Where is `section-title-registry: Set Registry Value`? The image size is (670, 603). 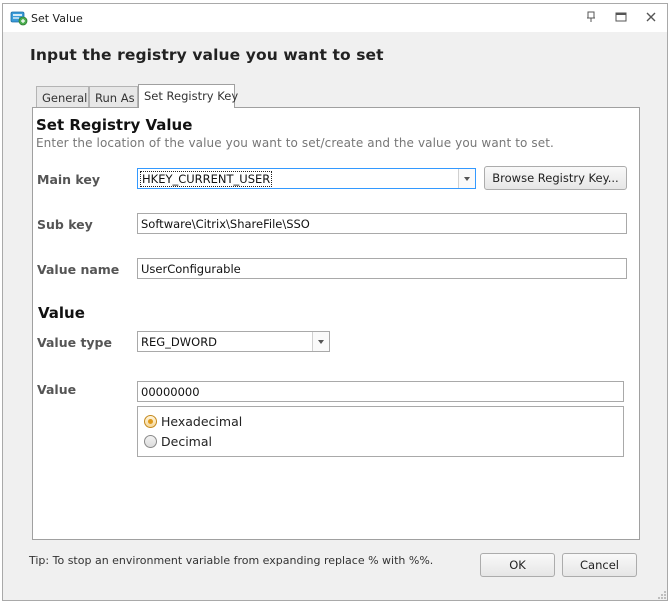 section-title-registry: Set Registry Value is located at coordinates (114, 125).